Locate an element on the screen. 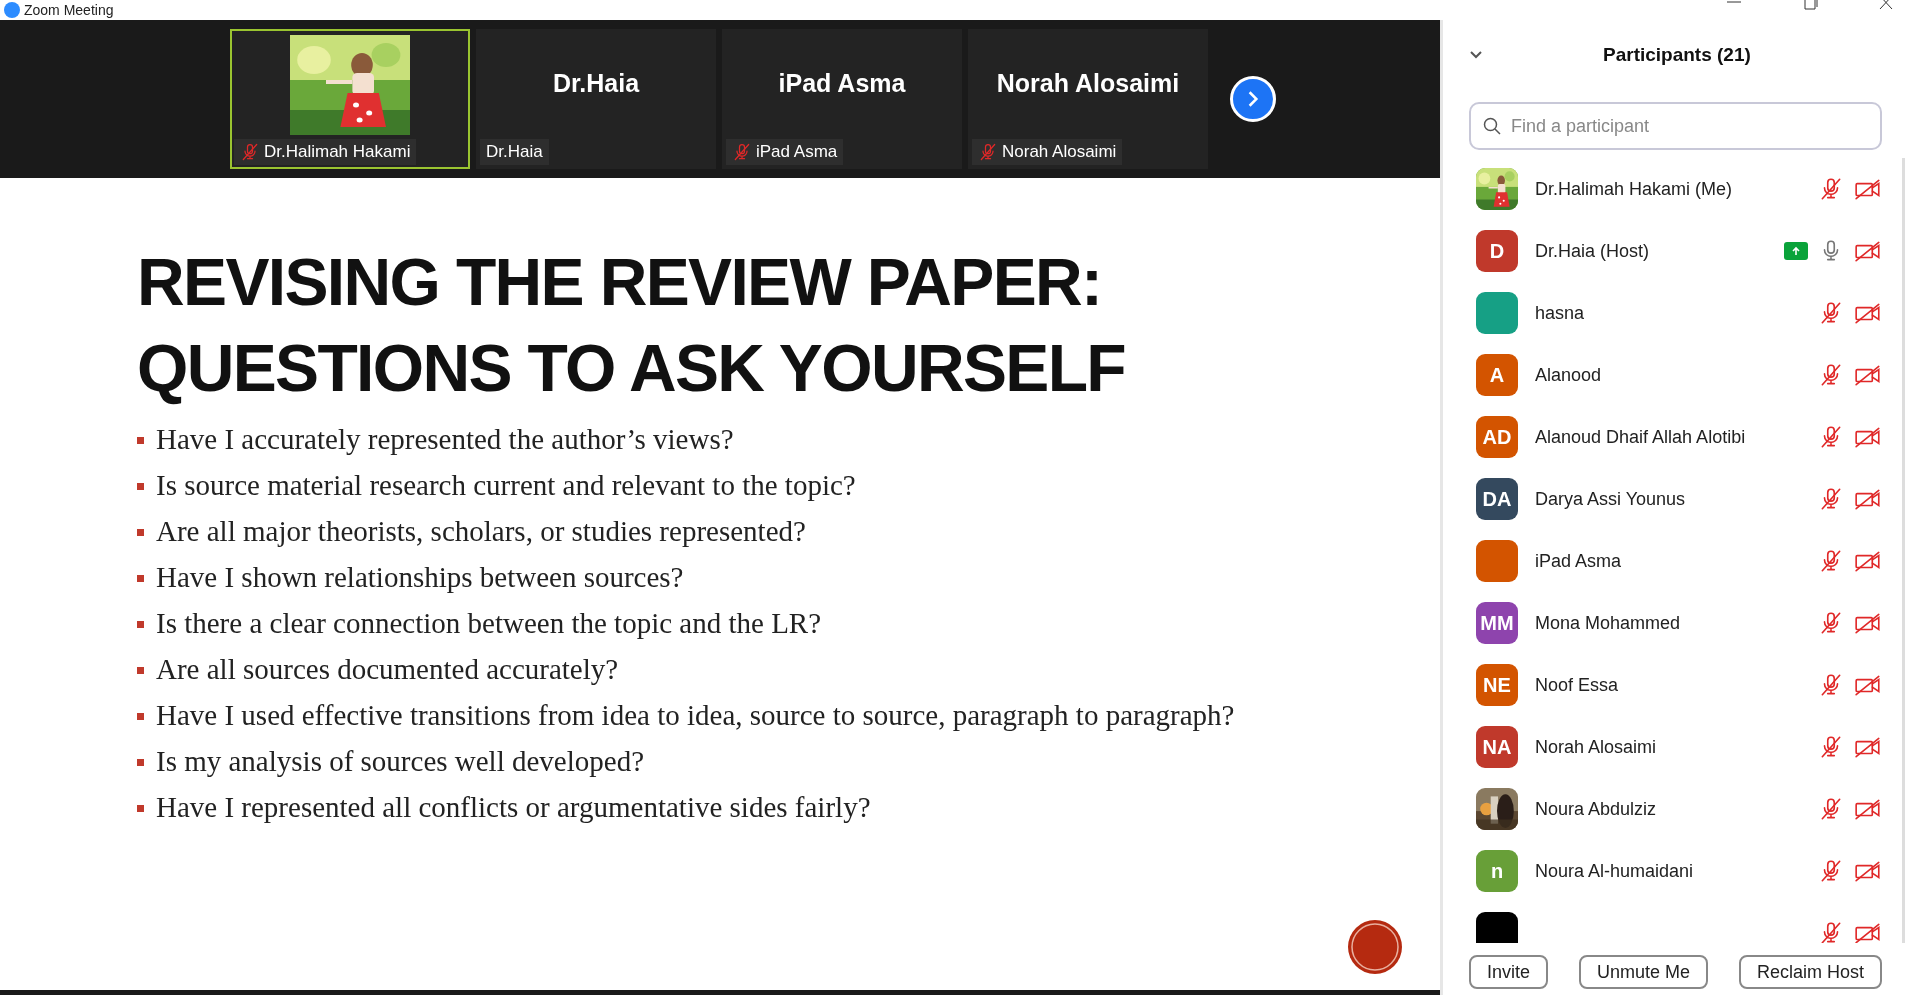 The image size is (1908, 995). panel-title: Participants (21) is located at coordinates (1677, 54).